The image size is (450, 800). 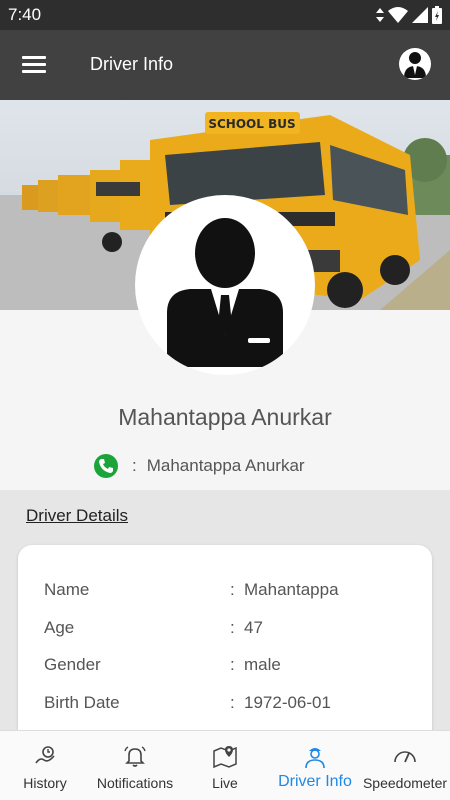 I want to click on nav-label: Speedometer, so click(x=405, y=783).